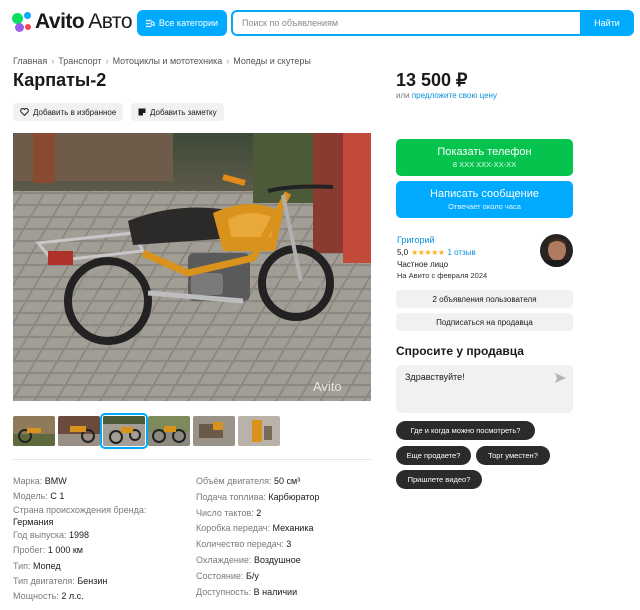  I want to click on spec-row: Марка: BMW, so click(40, 481).